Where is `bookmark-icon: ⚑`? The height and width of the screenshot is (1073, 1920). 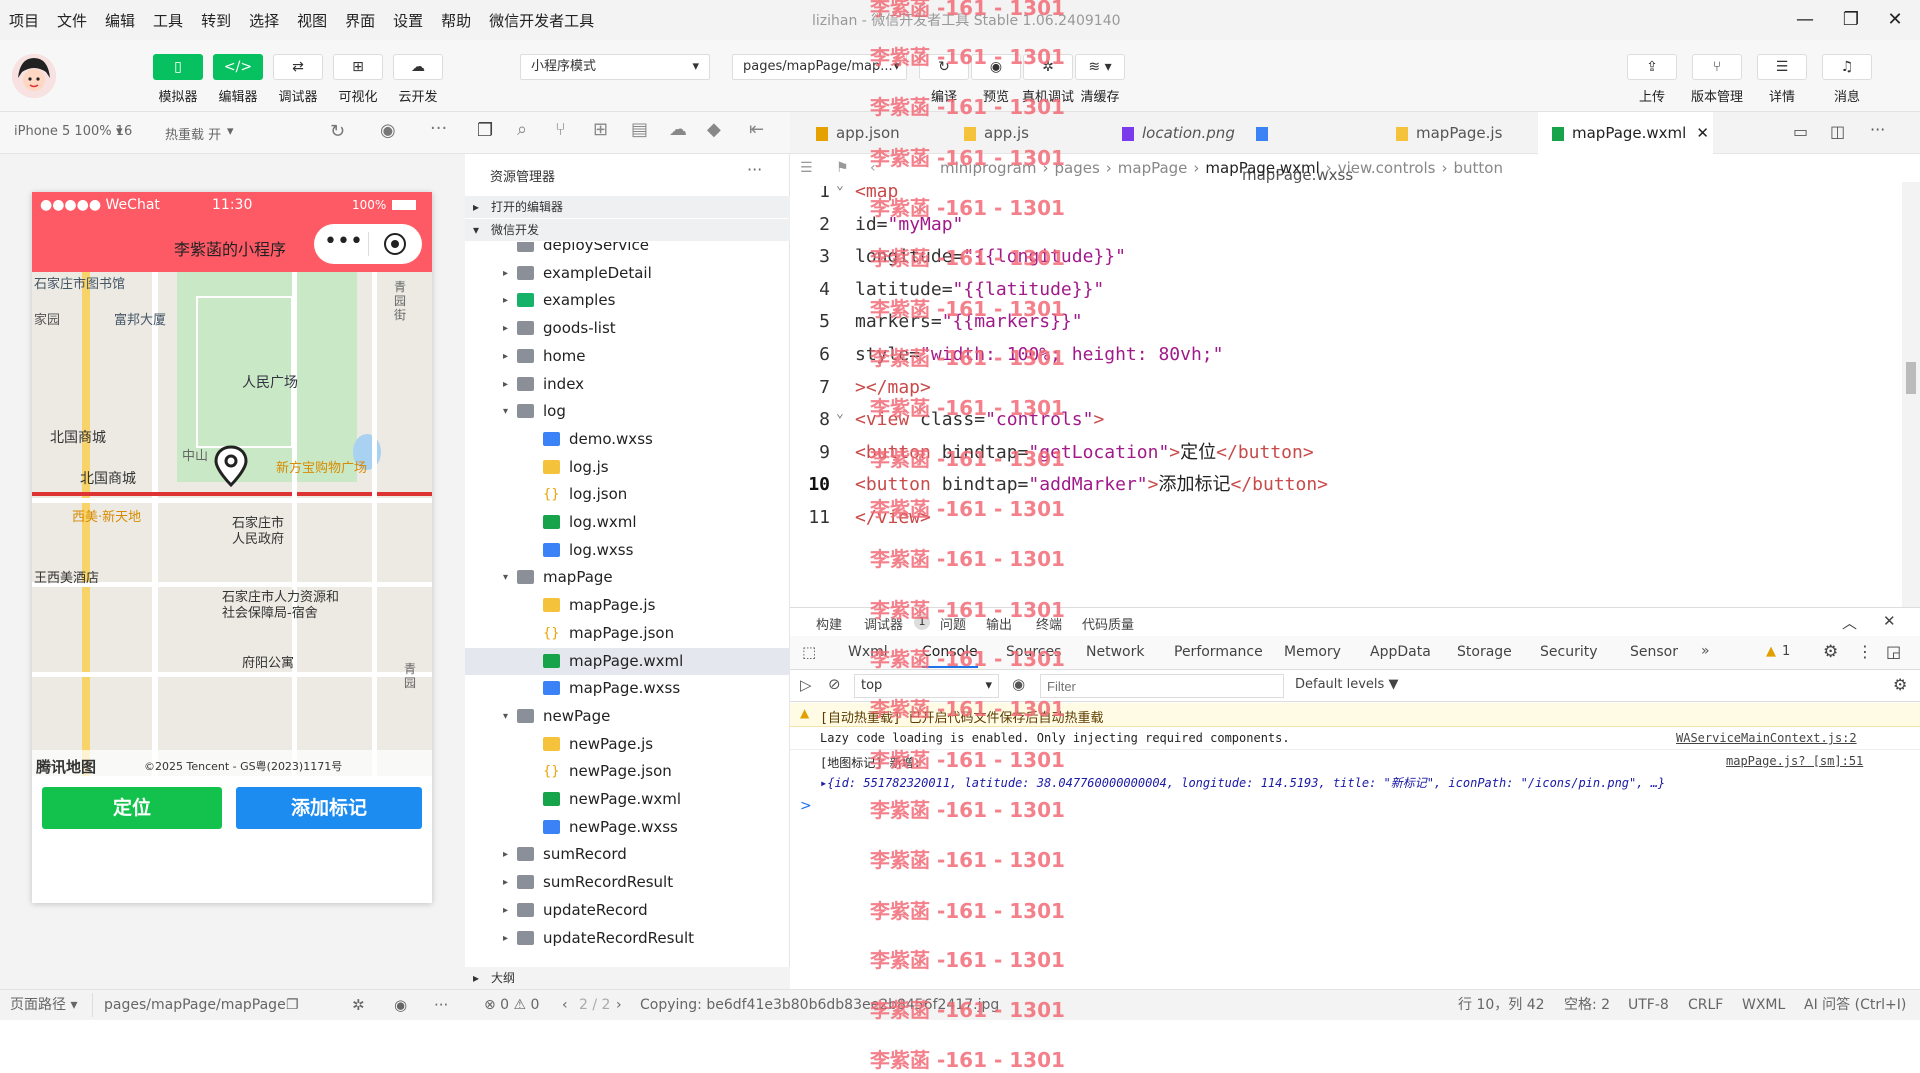 bookmark-icon: ⚑ is located at coordinates (842, 168).